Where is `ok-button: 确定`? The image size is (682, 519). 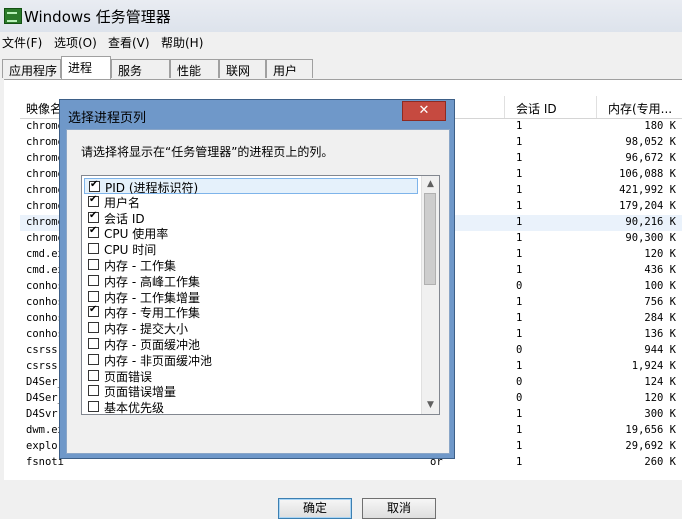 ok-button: 确定 is located at coordinates (315, 508).